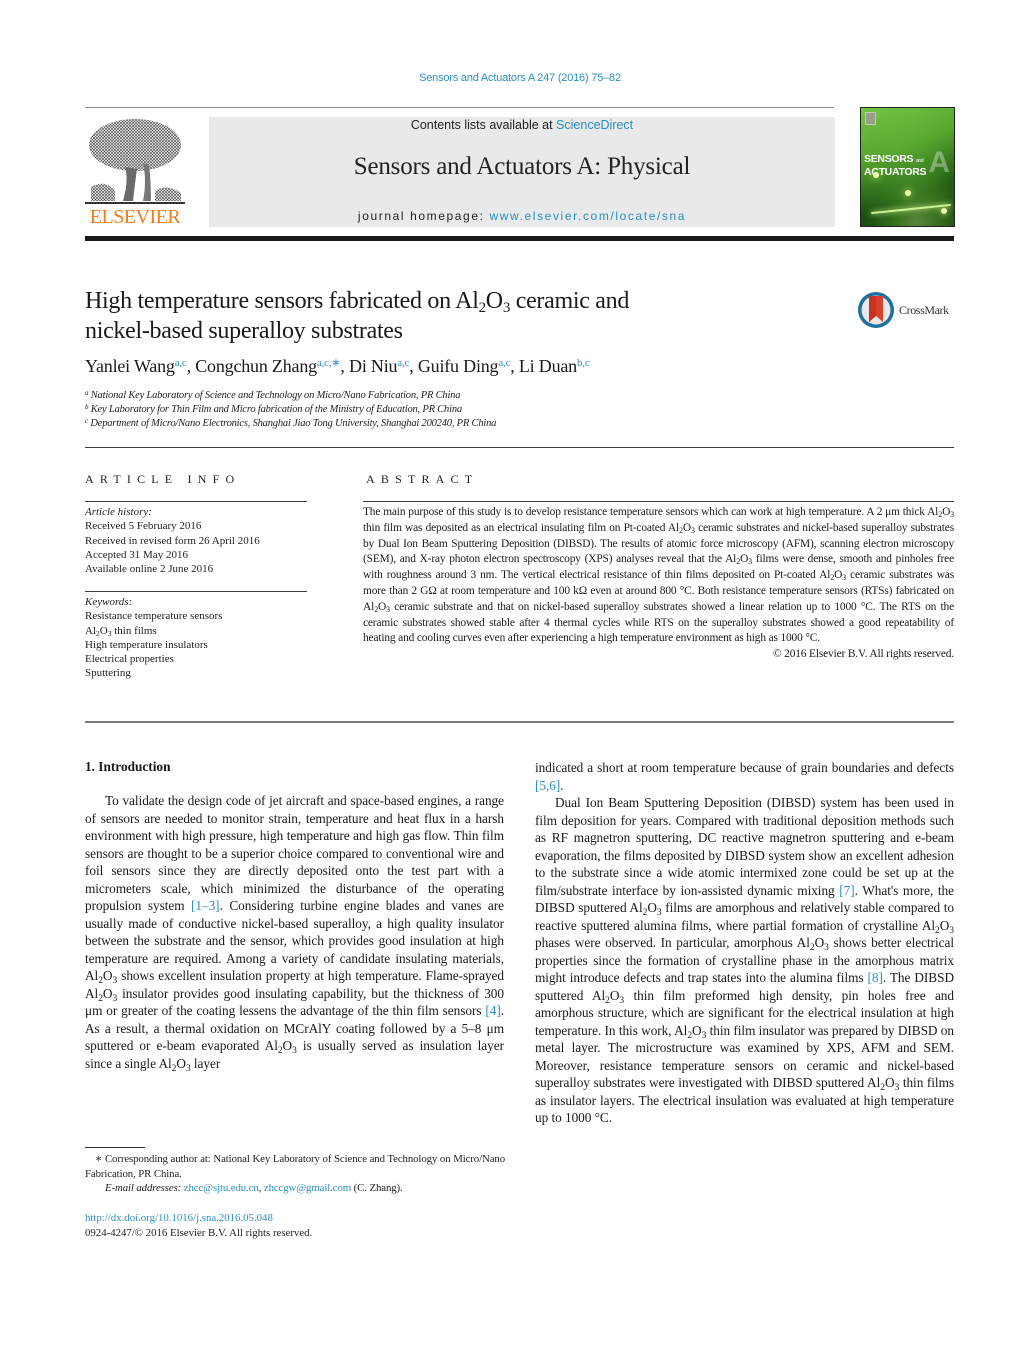 Image resolution: width=1020 pixels, height=1351 pixels. What do you see at coordinates (483, 125) in the screenshot?
I see `contents-prefix: Contents lists available at` at bounding box center [483, 125].